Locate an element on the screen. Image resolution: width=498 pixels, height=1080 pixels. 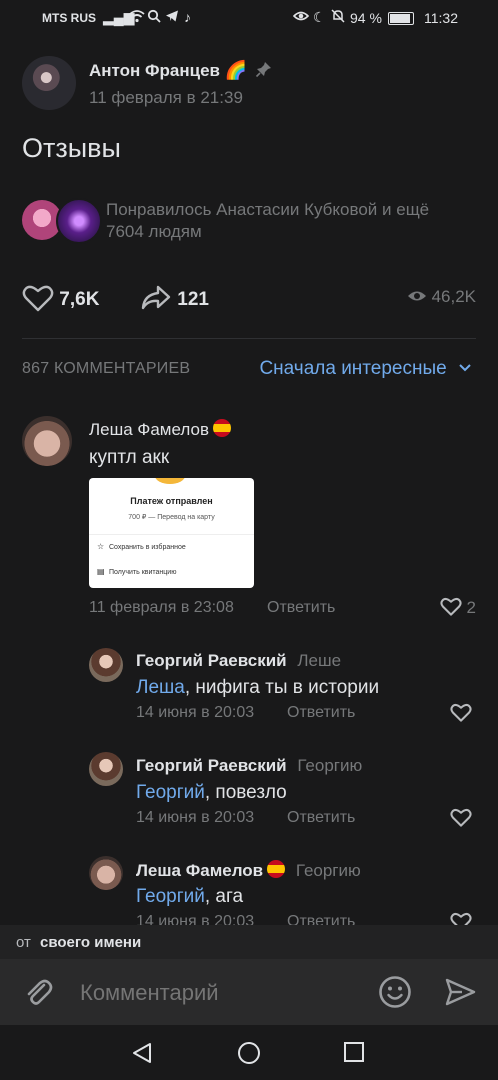
comment-text: куптл акк is located at coordinates (129, 457).